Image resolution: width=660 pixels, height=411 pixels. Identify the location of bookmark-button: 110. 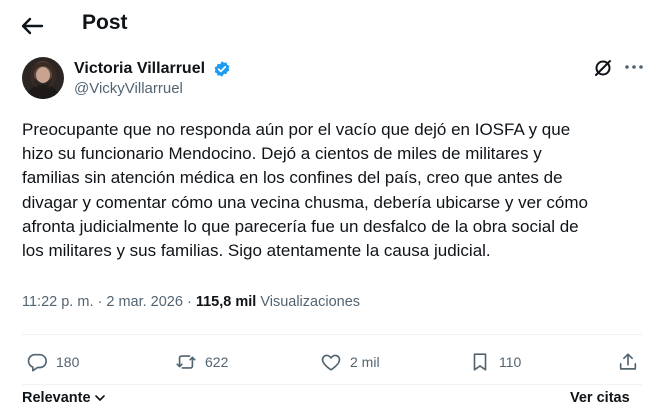
(495, 362).